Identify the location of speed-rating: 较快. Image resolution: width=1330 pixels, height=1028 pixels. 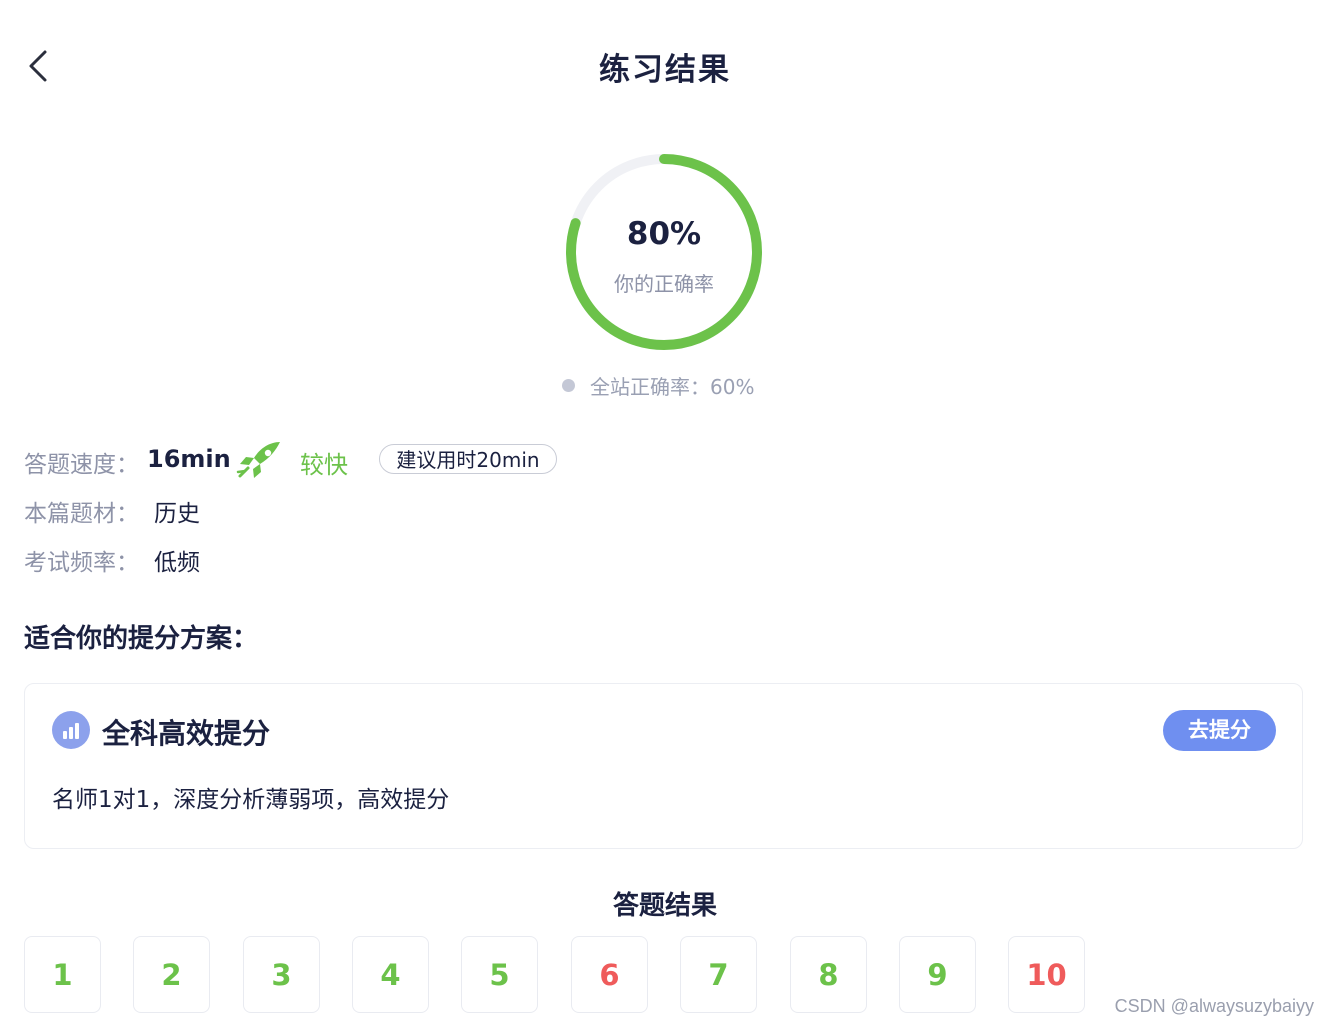
(324, 465).